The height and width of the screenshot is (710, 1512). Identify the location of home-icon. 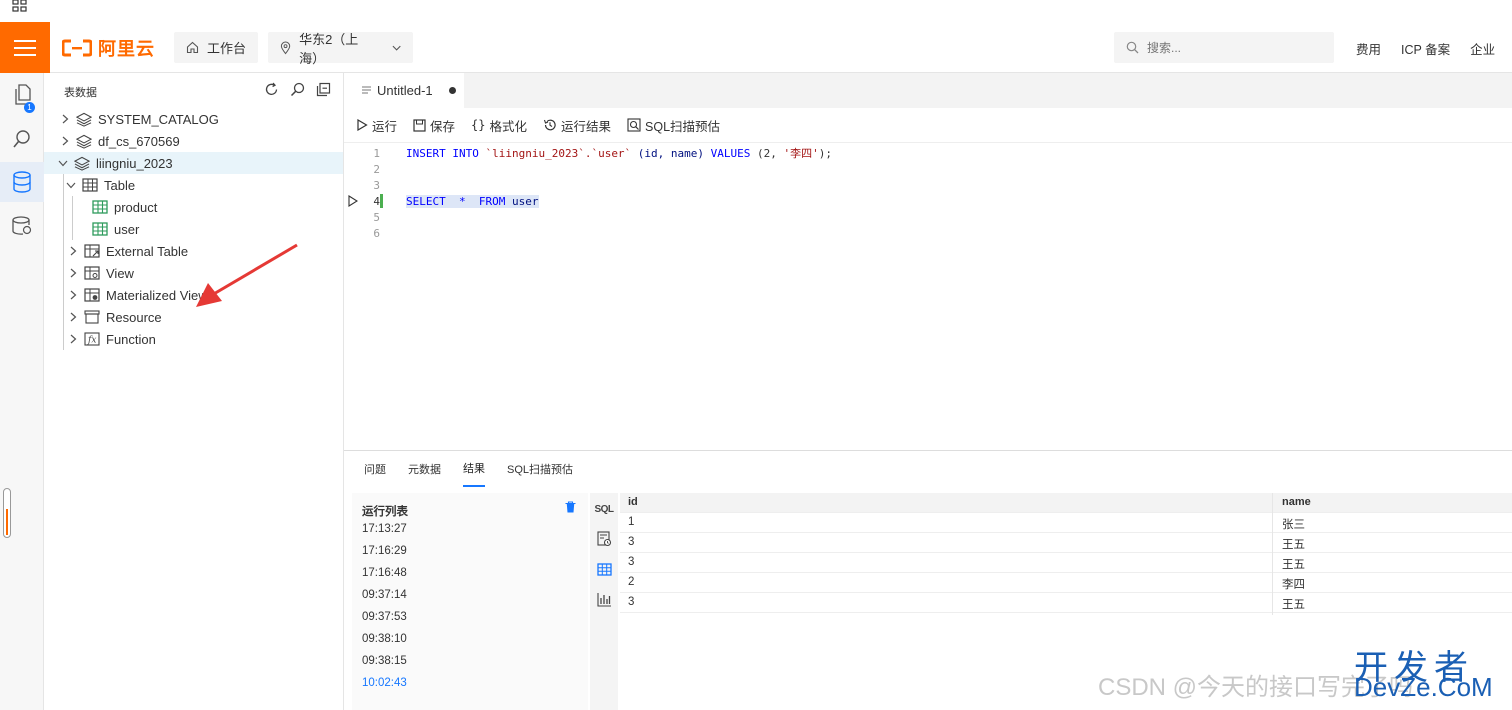
(192, 47).